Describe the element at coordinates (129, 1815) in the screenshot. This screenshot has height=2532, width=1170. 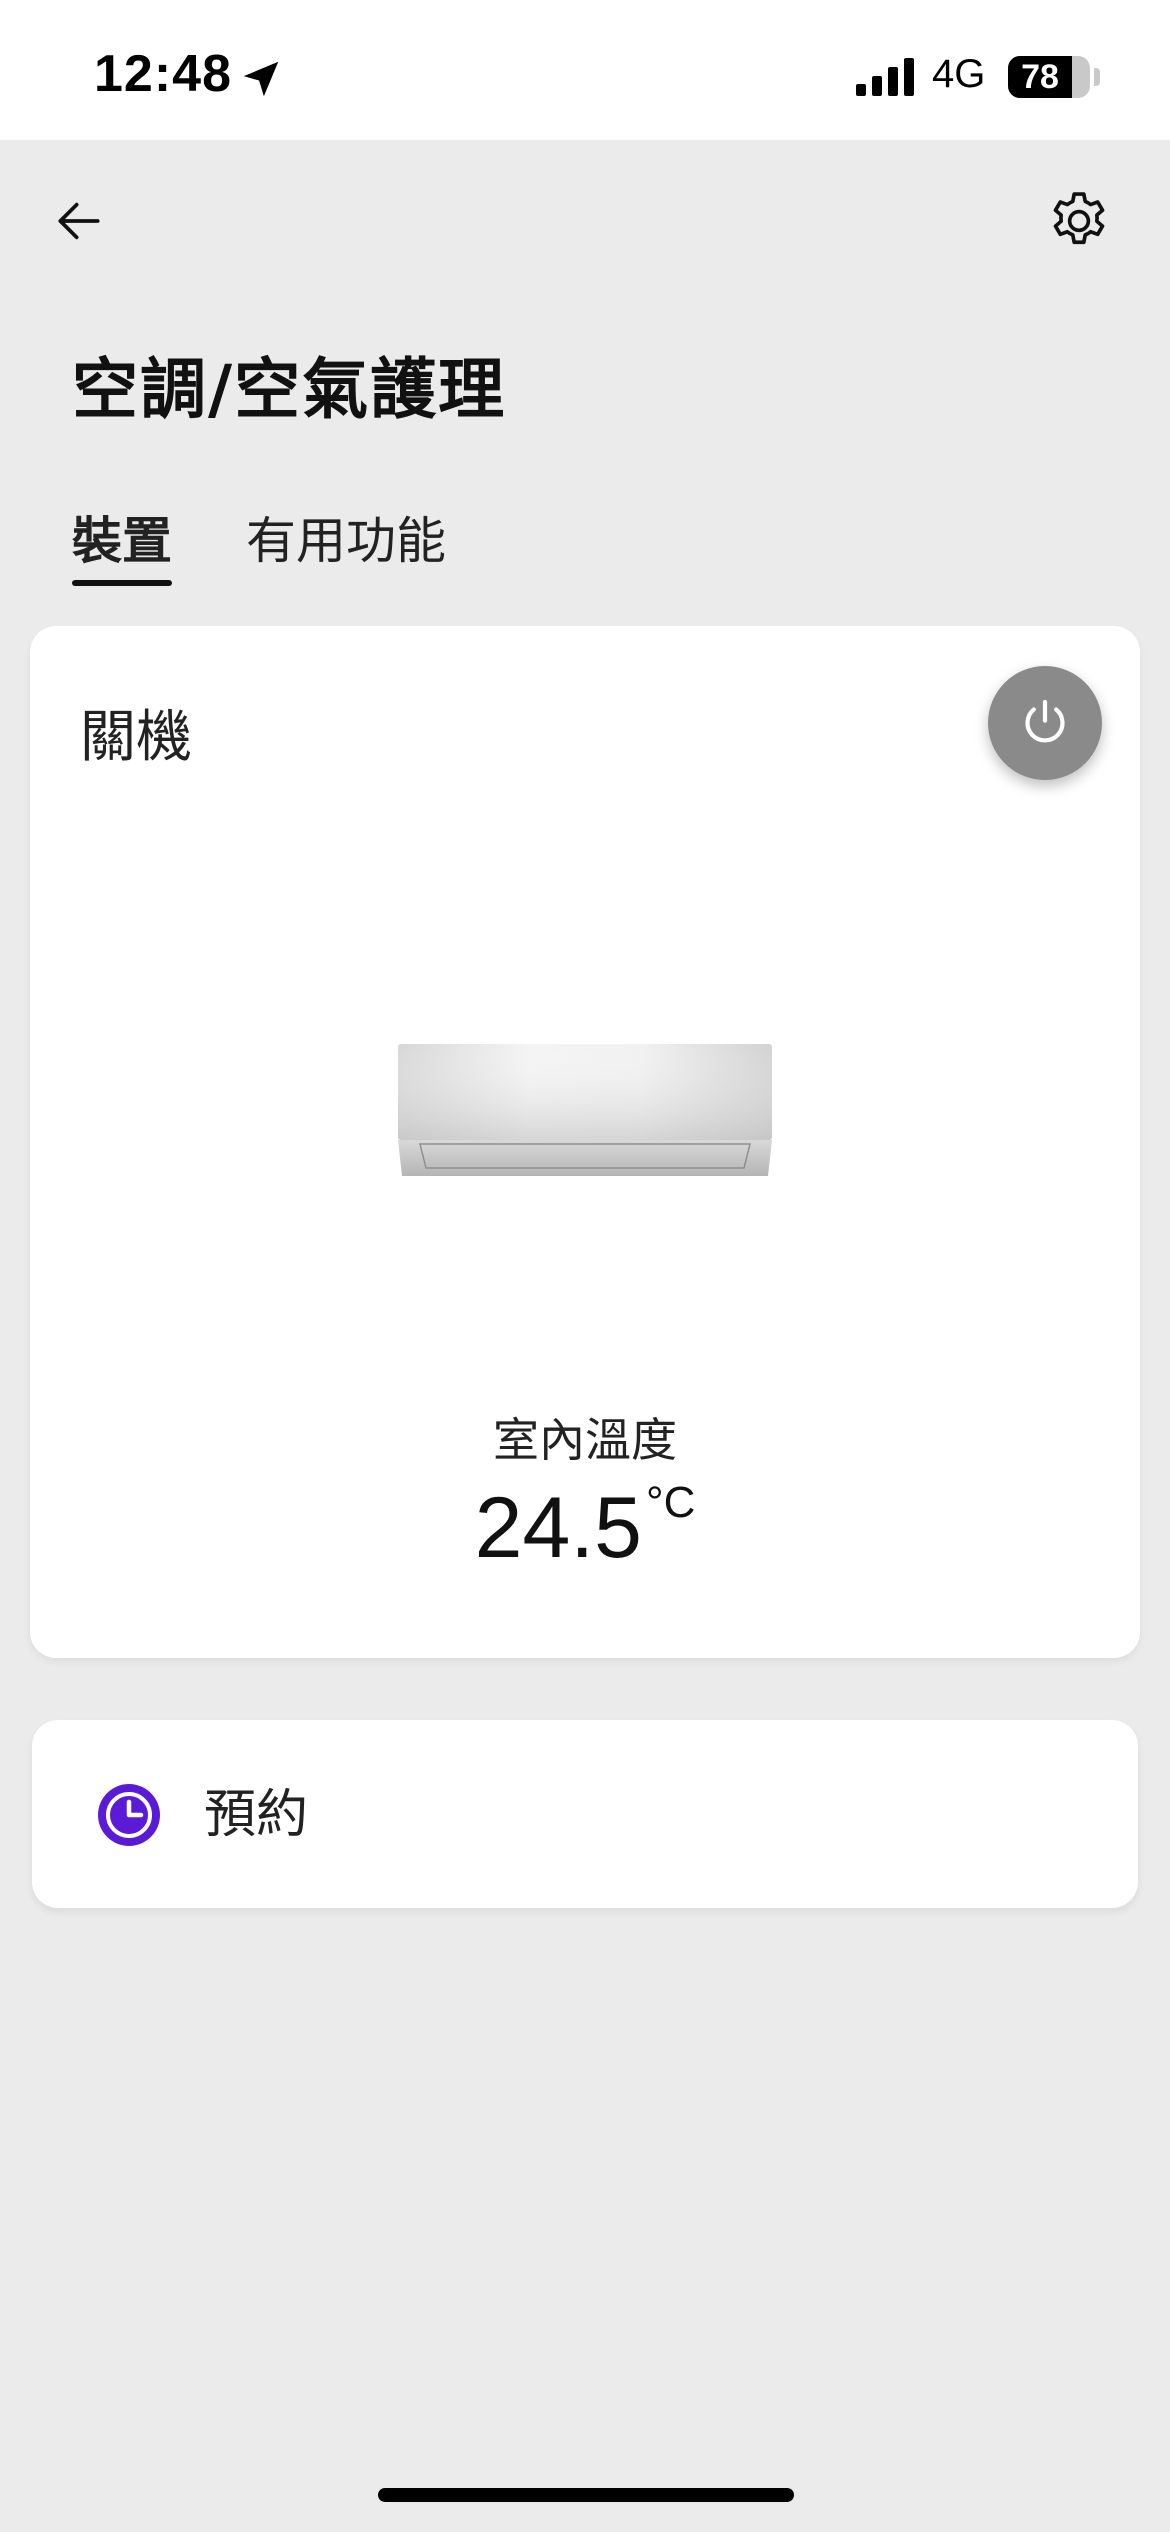
I see `clock-icon` at that location.